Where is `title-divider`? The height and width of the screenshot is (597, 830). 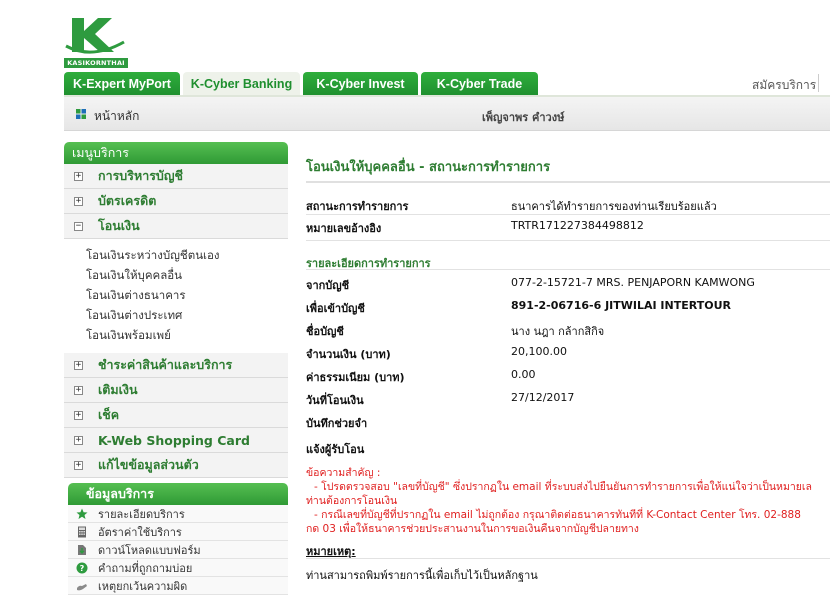 title-divider is located at coordinates (568, 182).